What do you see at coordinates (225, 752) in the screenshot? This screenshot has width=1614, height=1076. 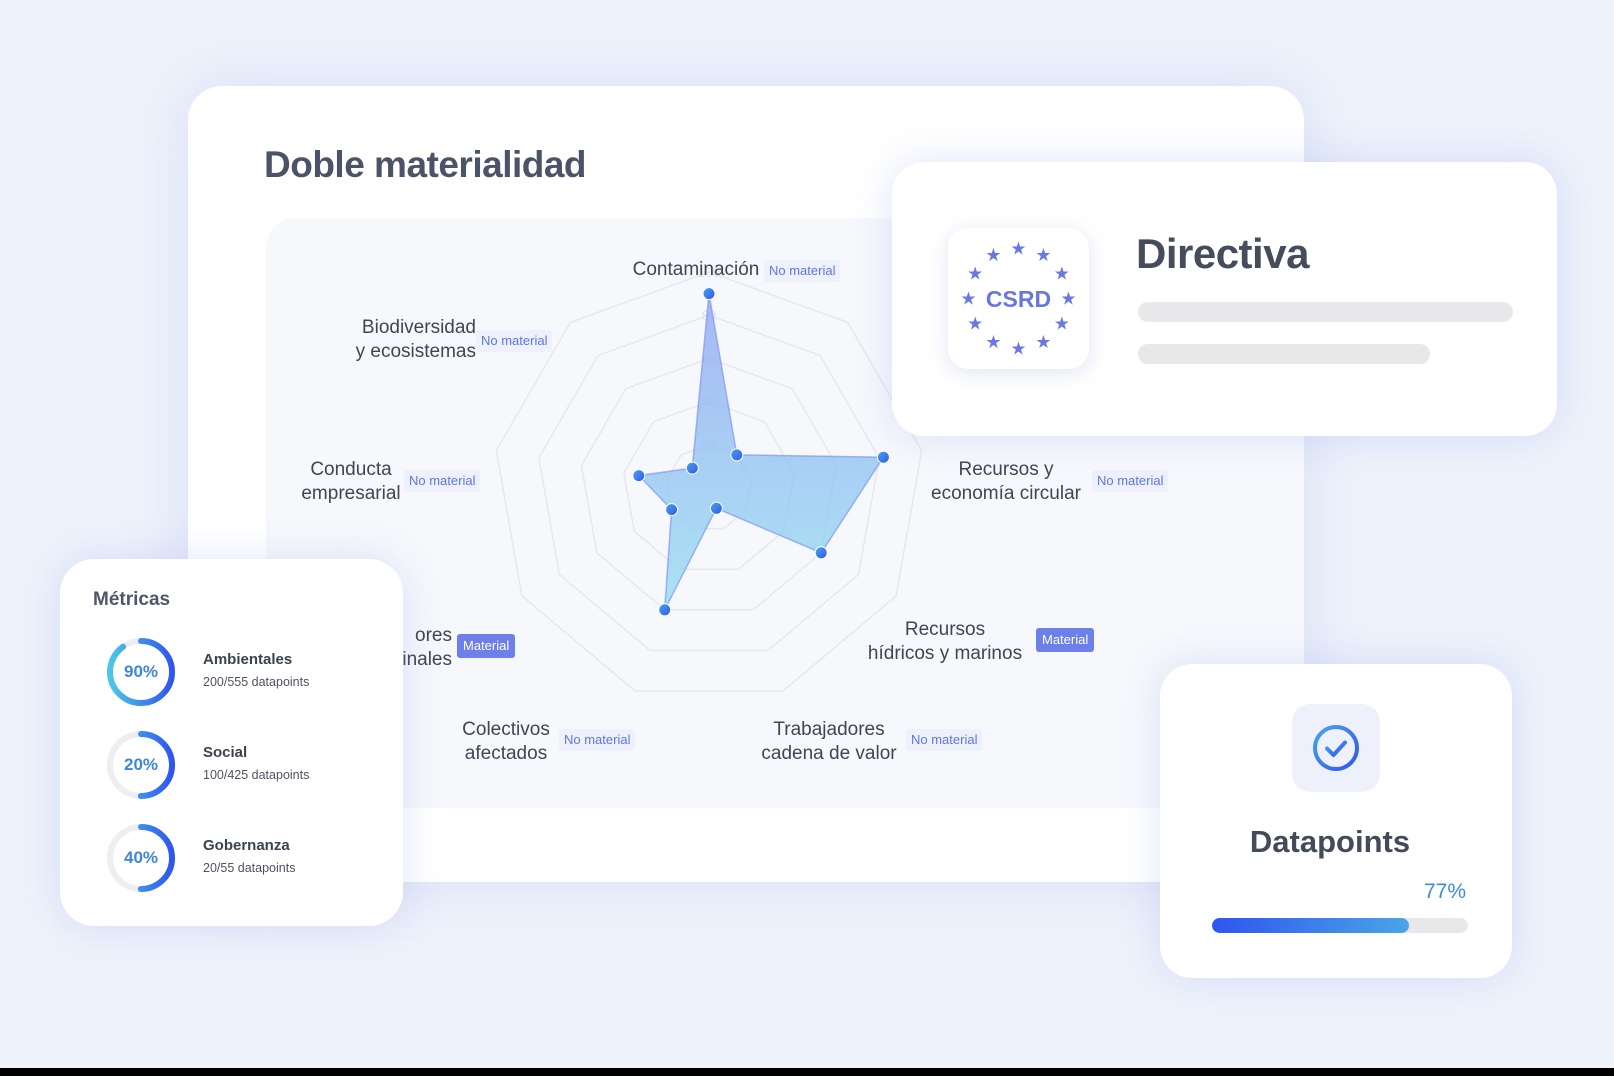 I see `metric-name: Social` at bounding box center [225, 752].